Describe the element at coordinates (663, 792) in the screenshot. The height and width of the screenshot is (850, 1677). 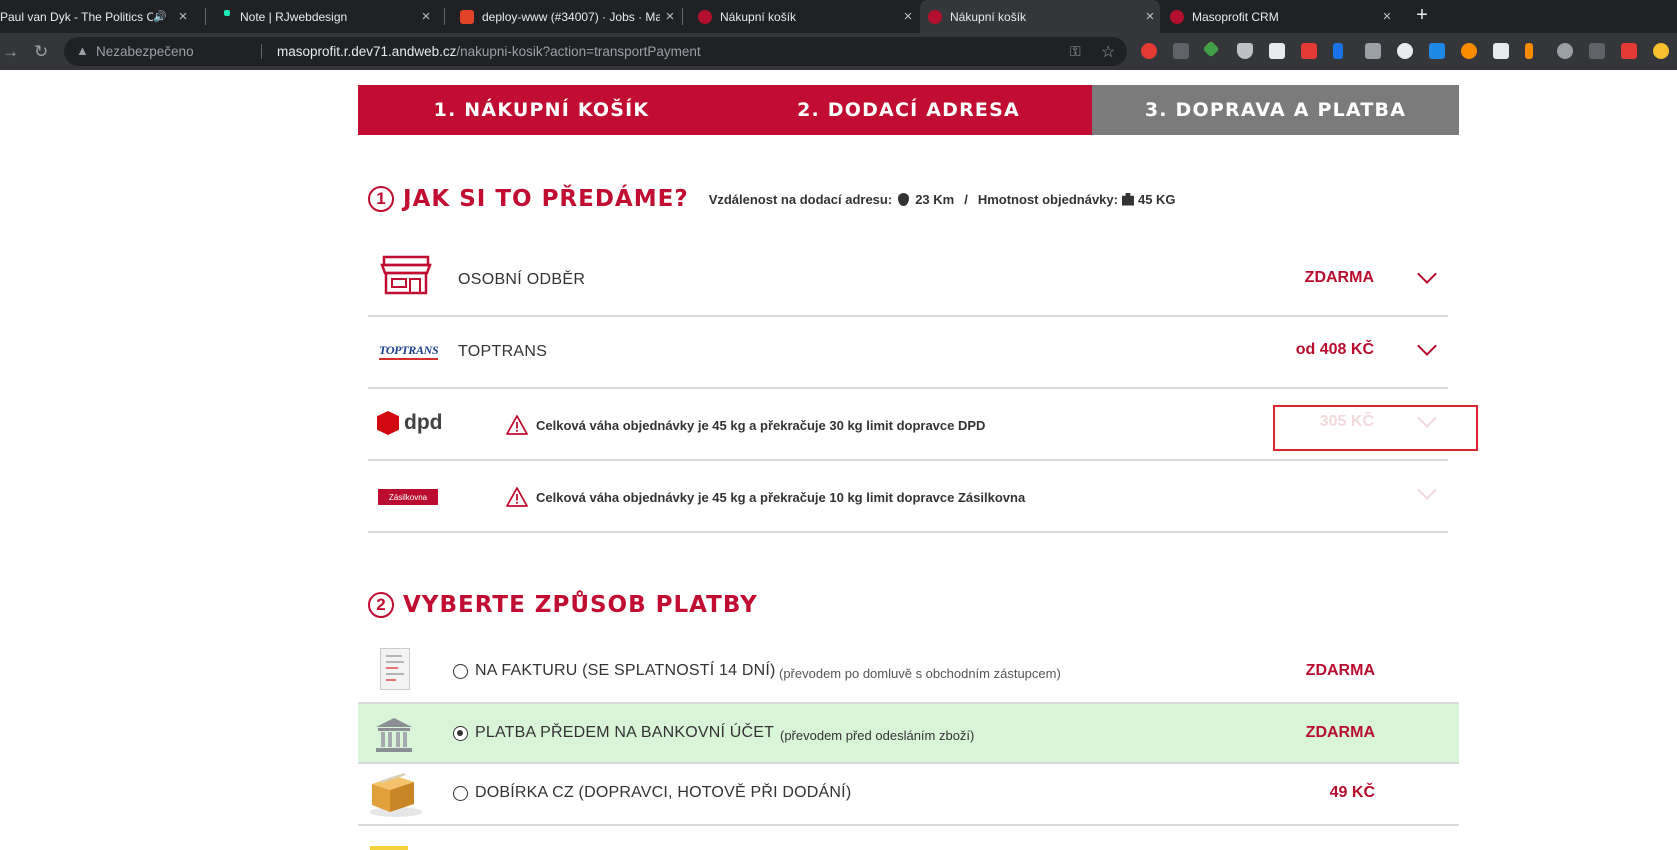
I see `payment-label: DOBÍRKA CZ (DOPRAVCI, HOTOVĚ PŘI DODÁNÍ)` at that location.